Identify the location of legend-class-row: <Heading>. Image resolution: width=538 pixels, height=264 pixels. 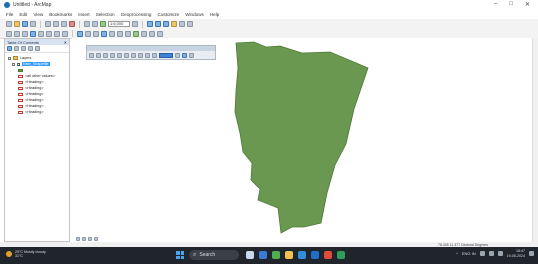
(37, 112).